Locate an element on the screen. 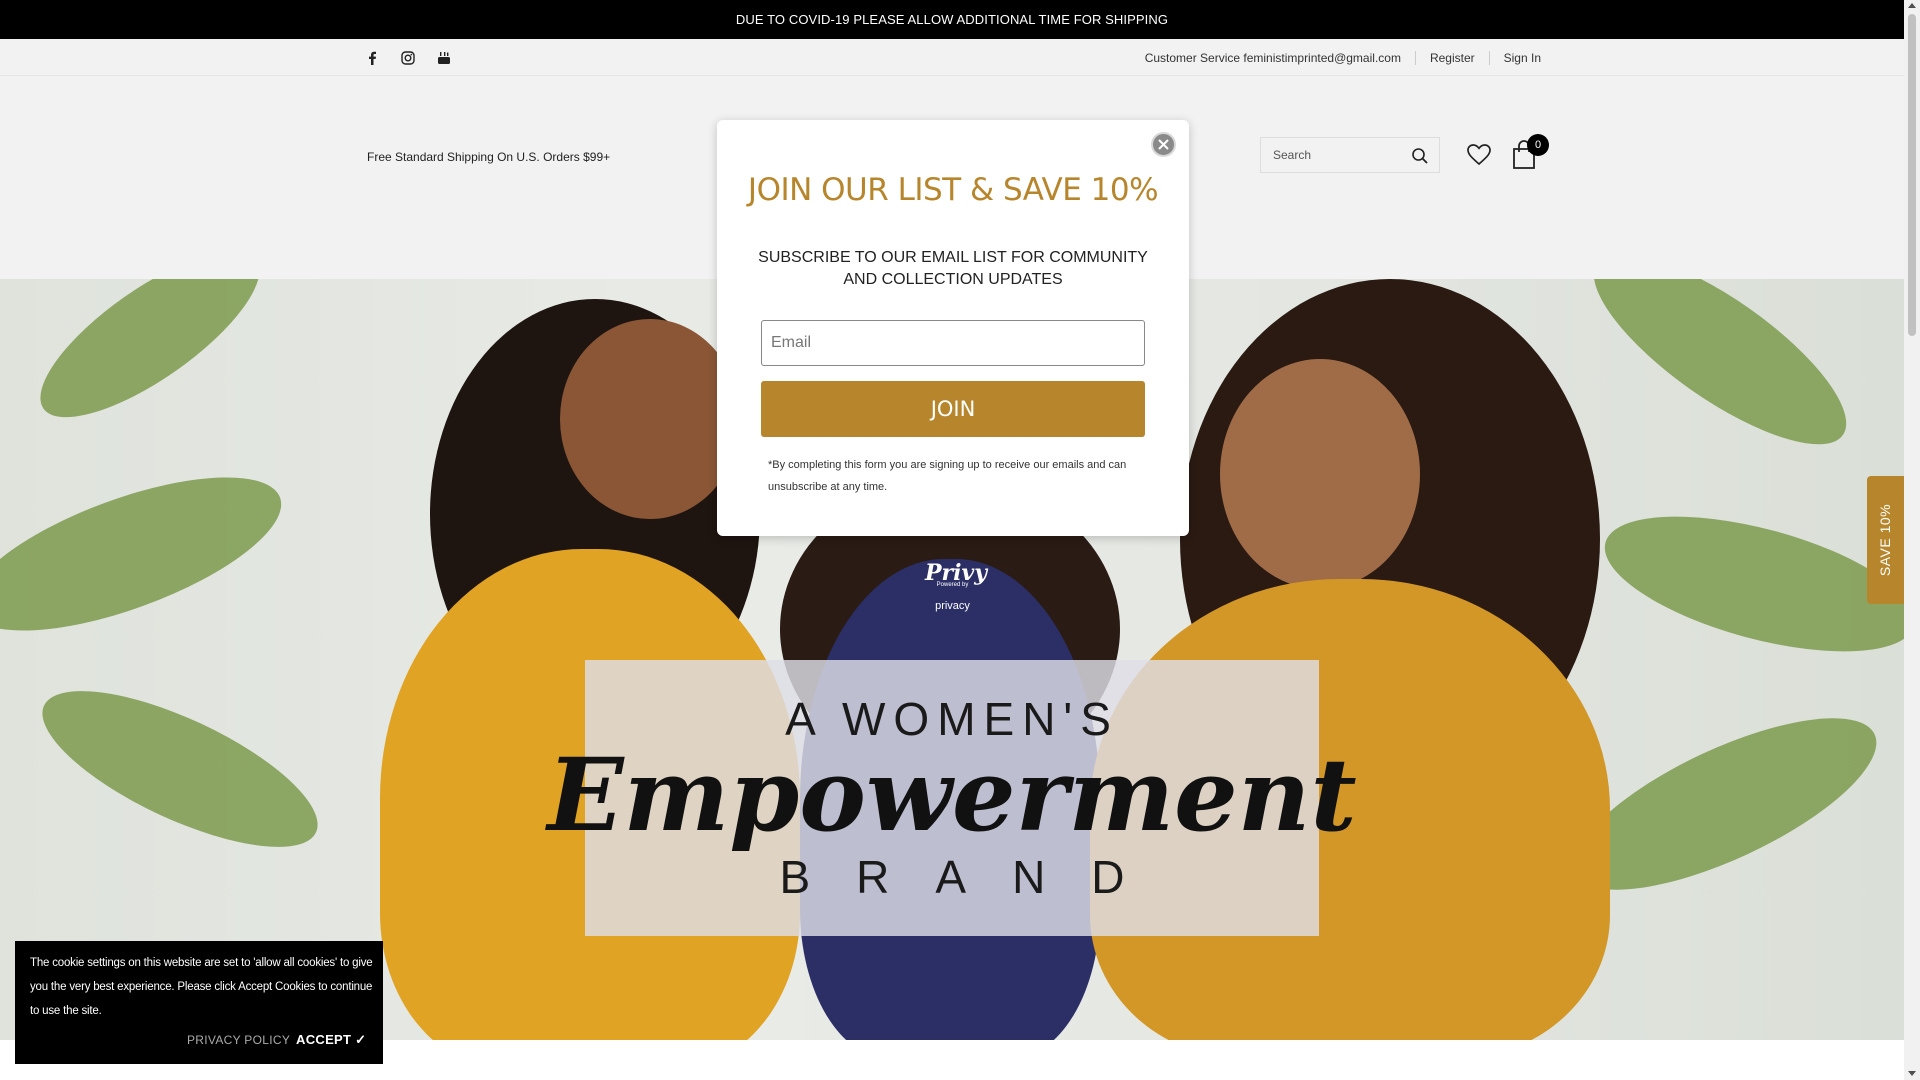  register-link: Register is located at coordinates (1452, 58).